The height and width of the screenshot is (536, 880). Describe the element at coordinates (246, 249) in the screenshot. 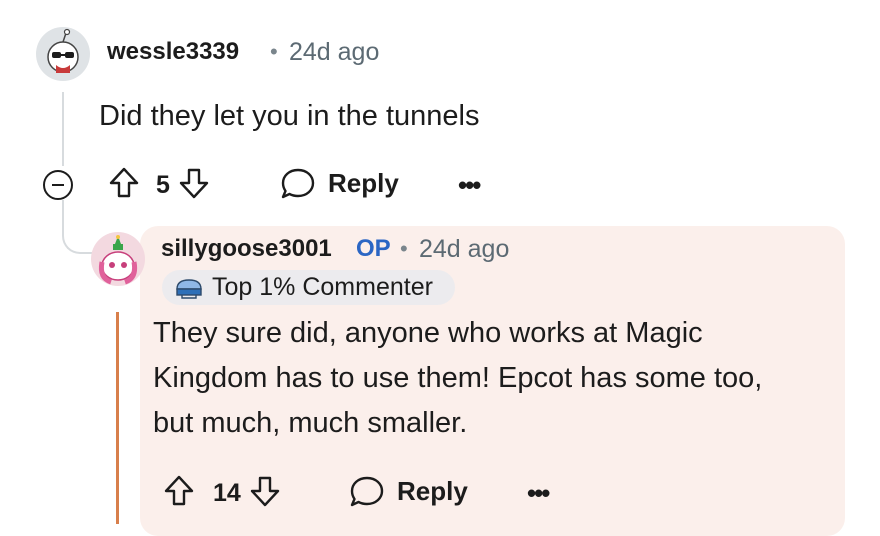

I see `reply-username: sillygoose3001` at that location.